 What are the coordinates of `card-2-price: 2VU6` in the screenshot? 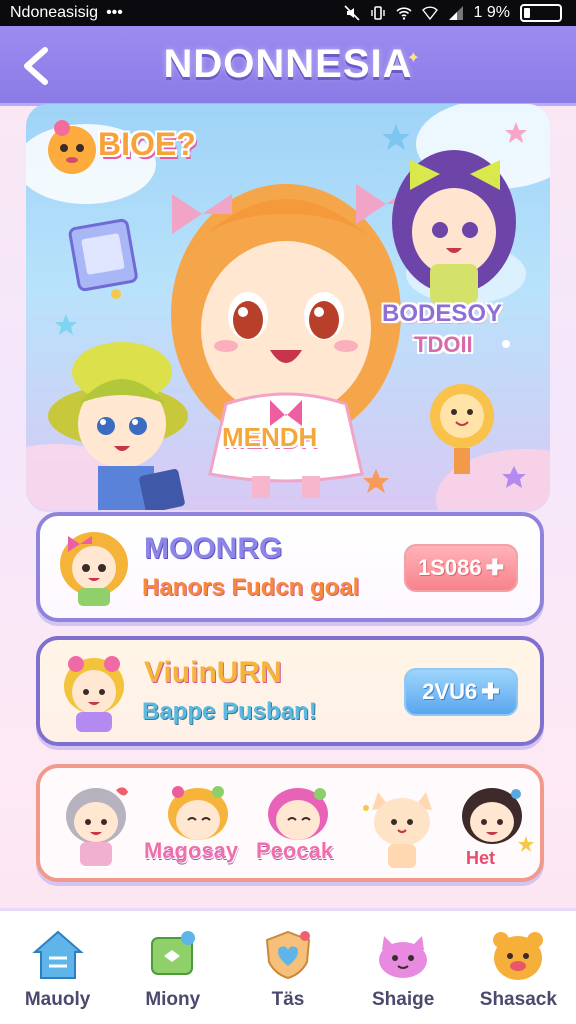 It's located at (450, 691).